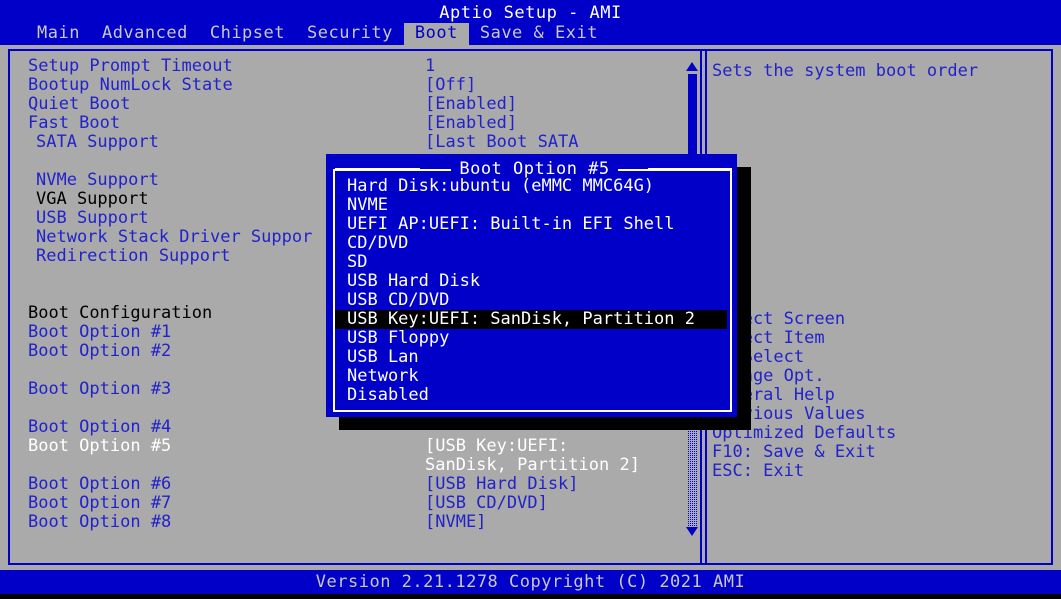  Describe the element at coordinates (345, 484) in the screenshot. I see `setting-row: Boot Option #6 [USB Hard Disk]` at that location.